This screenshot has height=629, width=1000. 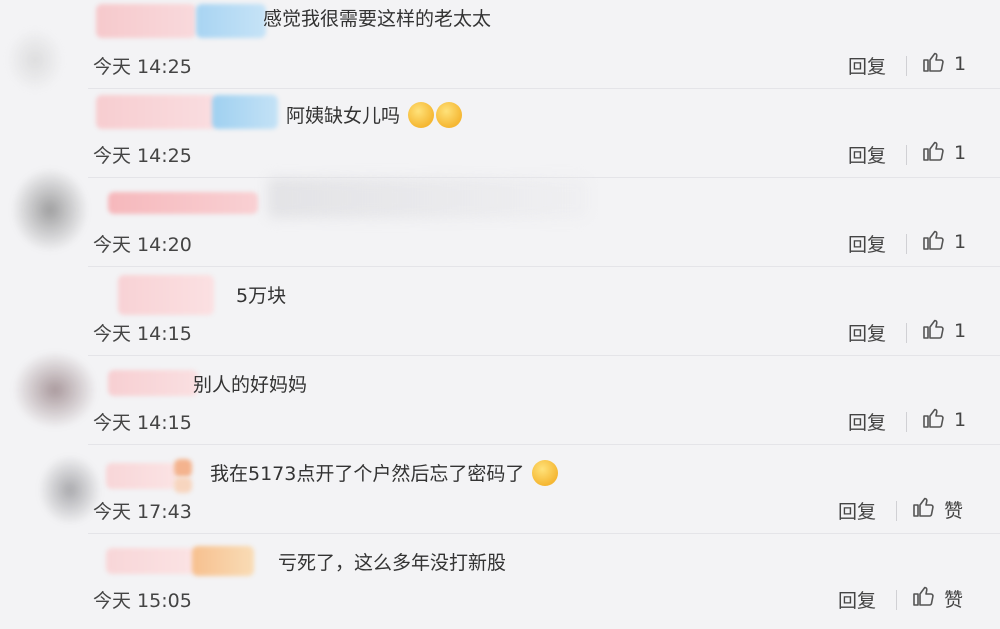 What do you see at coordinates (544, 133) in the screenshot?
I see `comment-item: 阿姨缺女儿吗 今天 14:25 回复 1` at bounding box center [544, 133].